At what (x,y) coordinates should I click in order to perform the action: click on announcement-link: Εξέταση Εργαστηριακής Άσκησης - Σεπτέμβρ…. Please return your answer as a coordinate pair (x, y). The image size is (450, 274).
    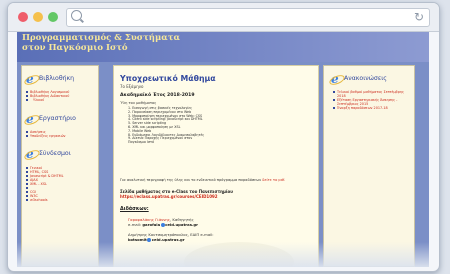
    Looking at the image, I should click on (370, 102).